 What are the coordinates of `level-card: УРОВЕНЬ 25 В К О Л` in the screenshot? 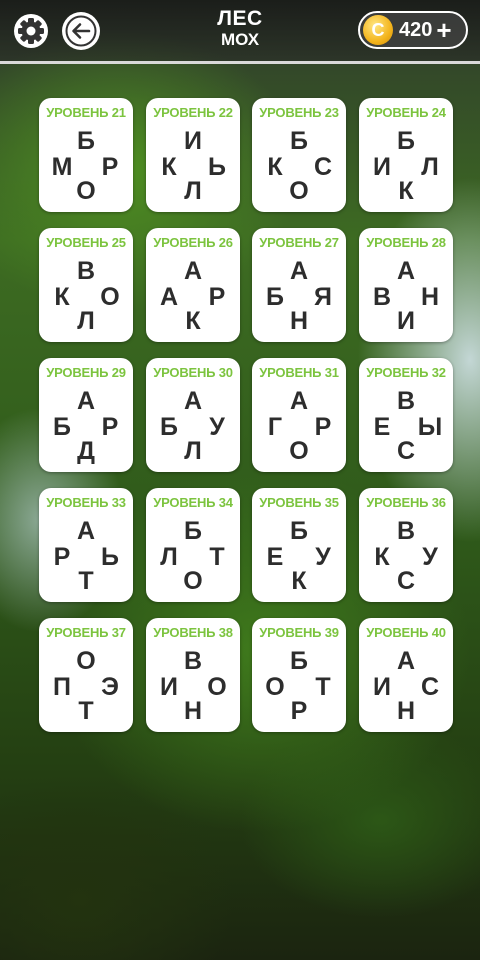 It's located at (86, 285).